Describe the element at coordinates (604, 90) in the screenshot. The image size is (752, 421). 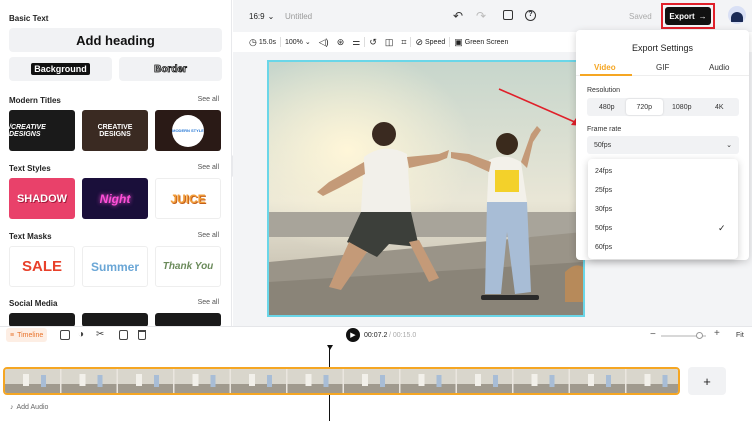
I see `resolution-label: Resolution` at that location.